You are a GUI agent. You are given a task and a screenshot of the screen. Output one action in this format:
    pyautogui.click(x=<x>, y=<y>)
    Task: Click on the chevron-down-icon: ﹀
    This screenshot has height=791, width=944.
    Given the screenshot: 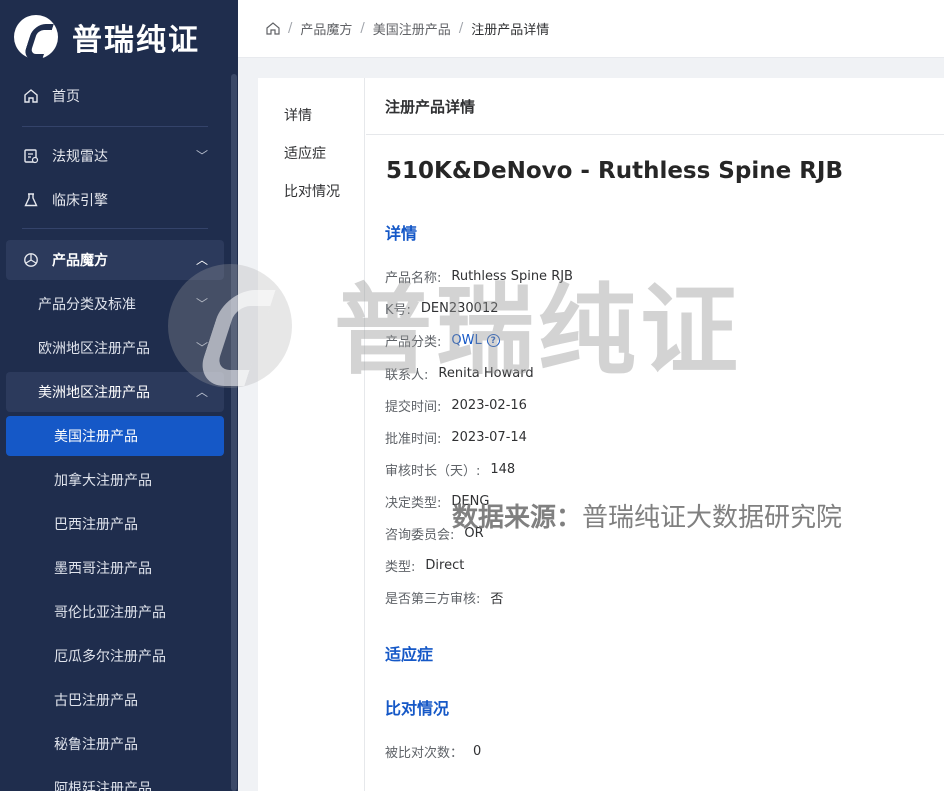 What is the action you would take?
    pyautogui.click(x=201, y=156)
    